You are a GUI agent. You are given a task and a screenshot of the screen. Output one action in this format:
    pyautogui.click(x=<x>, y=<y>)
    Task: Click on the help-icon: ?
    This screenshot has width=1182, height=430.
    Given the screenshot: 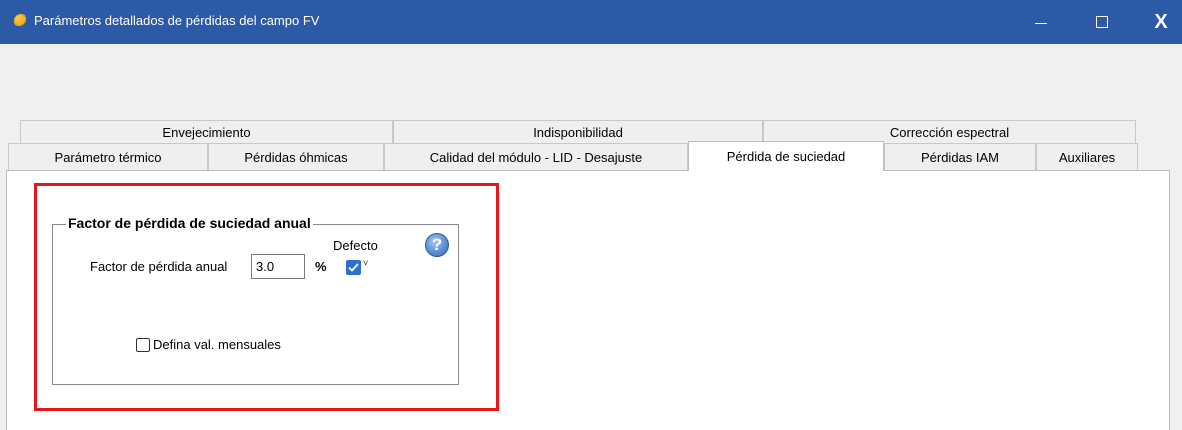 What is the action you would take?
    pyautogui.click(x=437, y=245)
    